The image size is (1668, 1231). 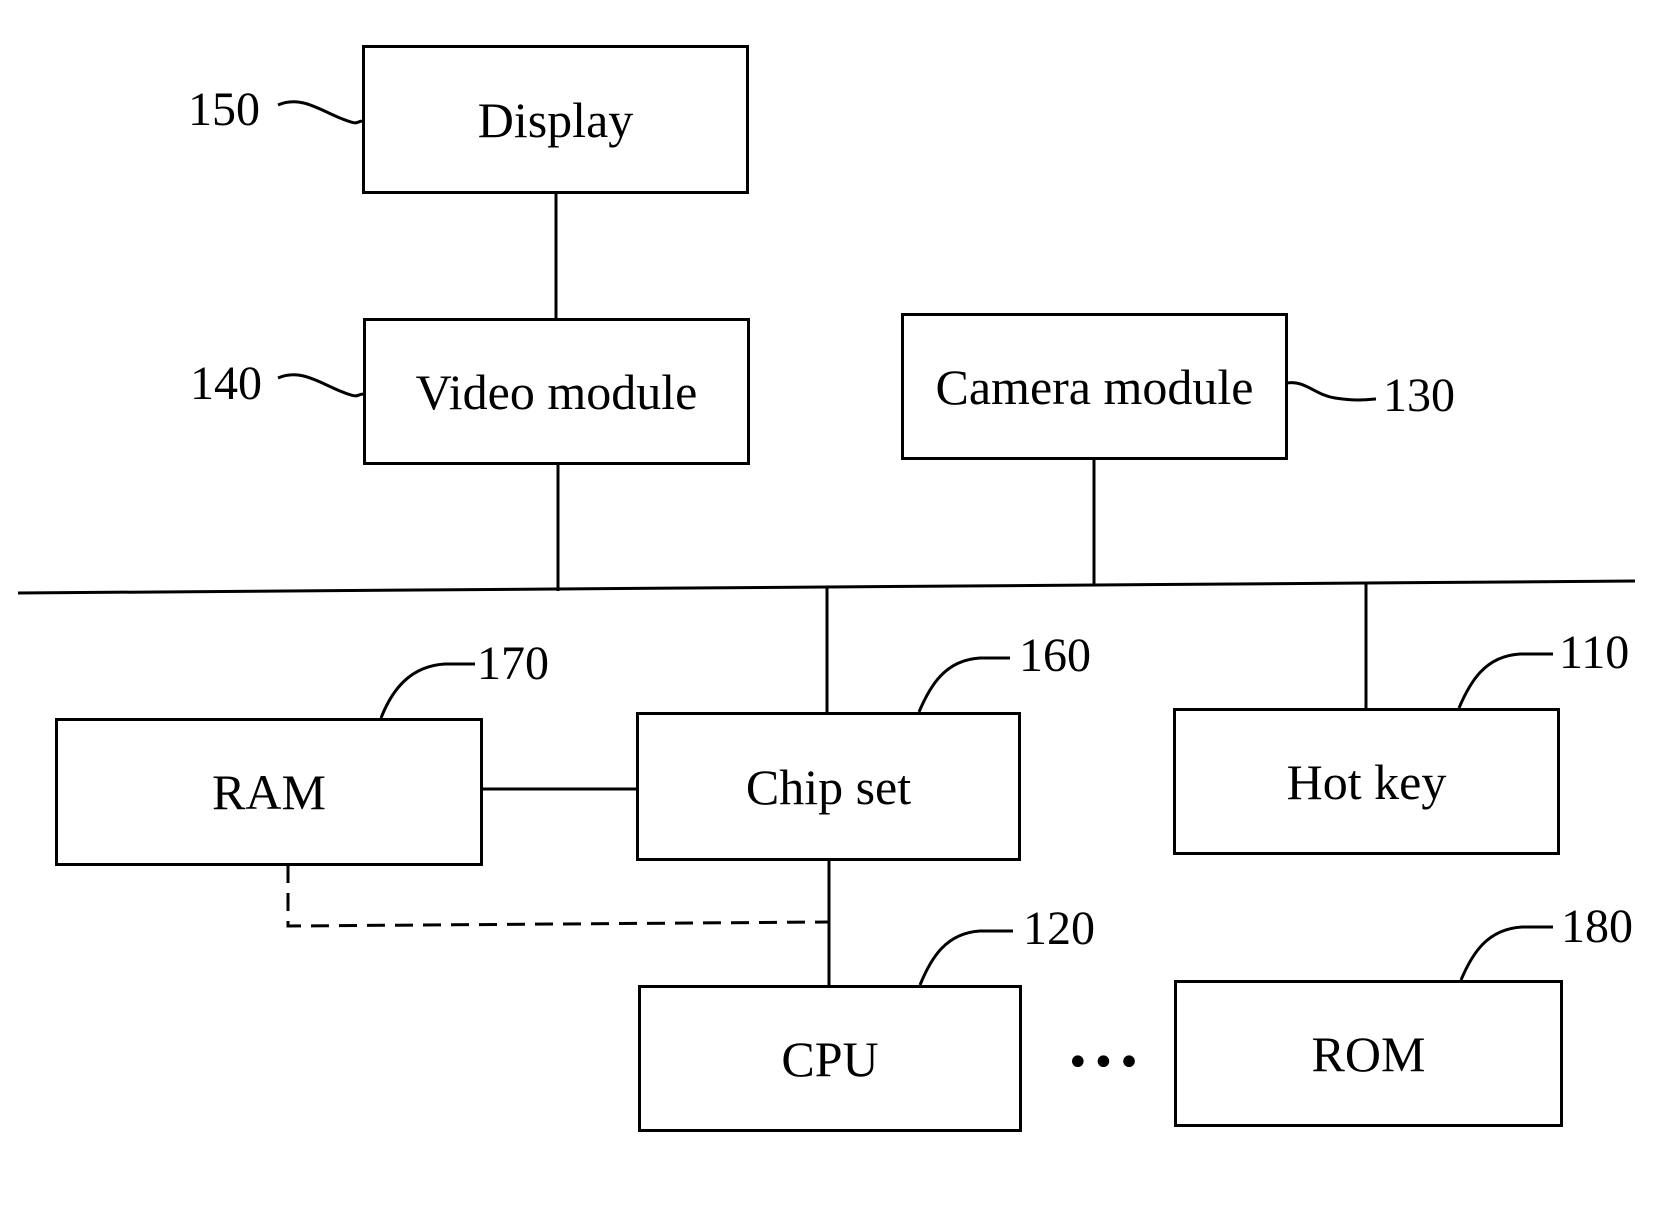 What do you see at coordinates (1104, 1063) in the screenshot?
I see `ellipsis-dots: •••` at bounding box center [1104, 1063].